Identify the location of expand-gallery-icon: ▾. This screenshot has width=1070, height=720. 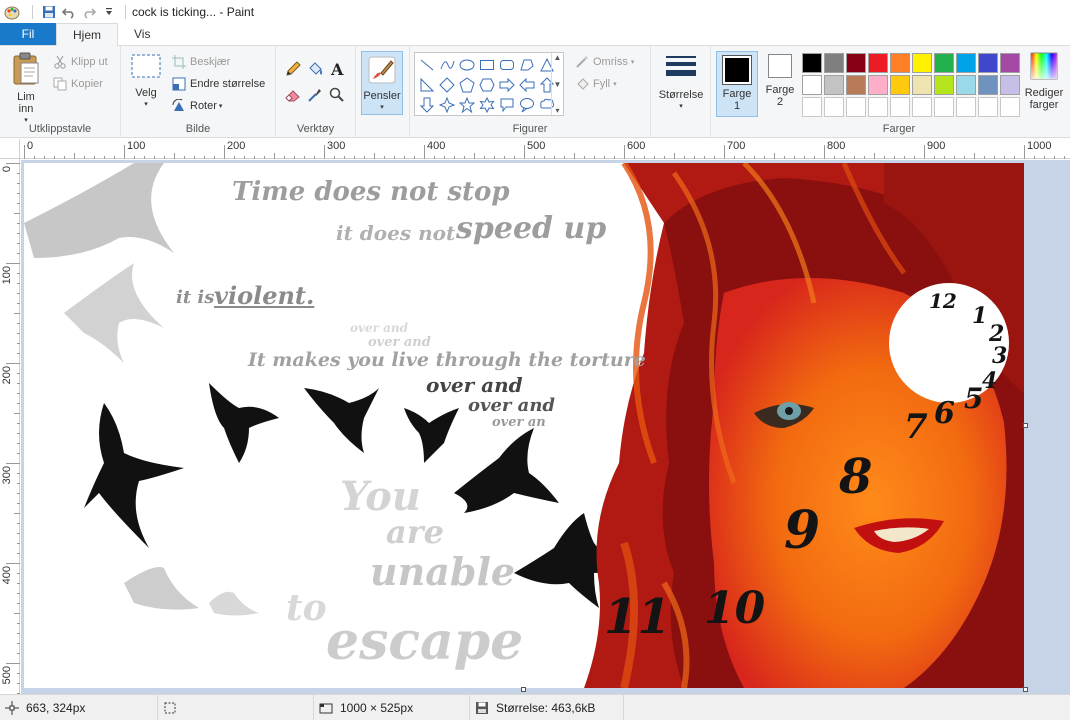
(557, 110).